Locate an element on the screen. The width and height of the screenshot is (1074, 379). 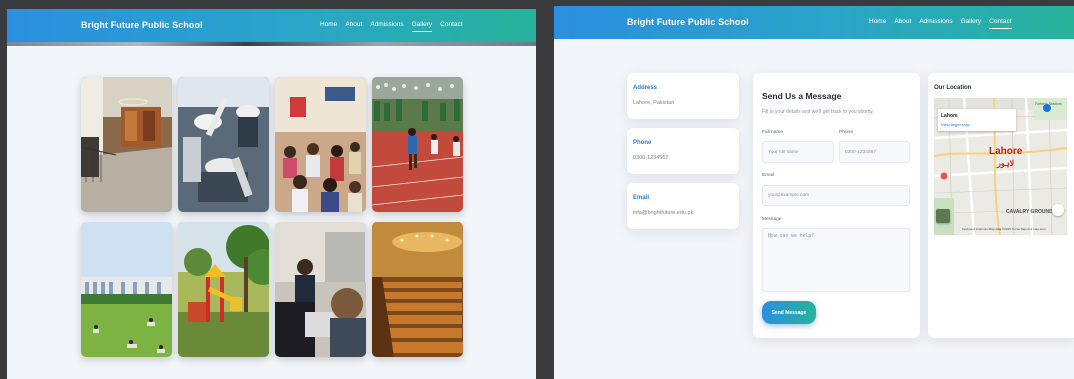
map-satellite-thumb-icon is located at coordinates (943, 216).